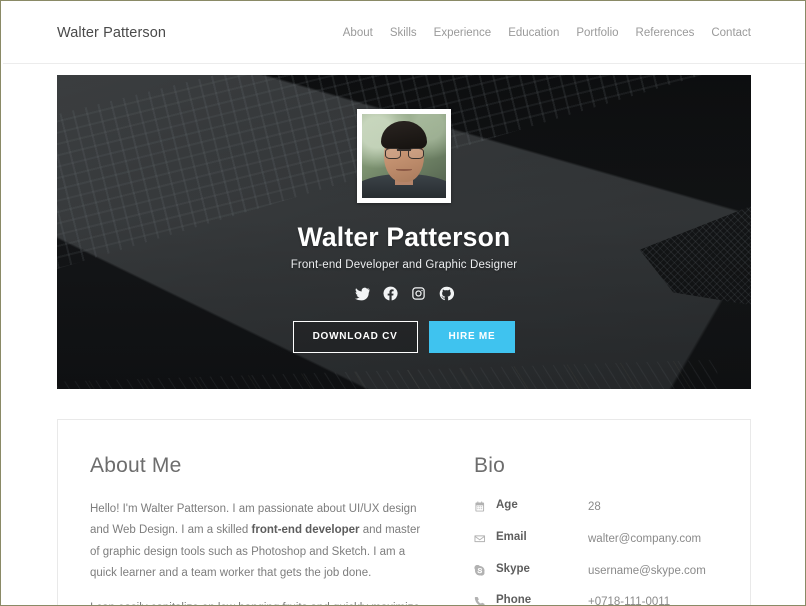 The image size is (806, 606). Describe the element at coordinates (594, 507) in the screenshot. I see `bio-value-age: 28` at that location.